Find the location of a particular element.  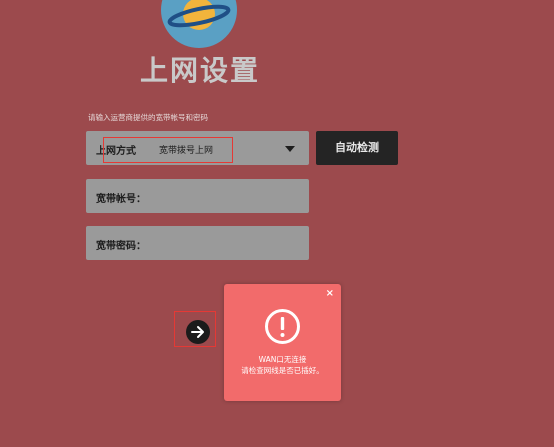

account-label: 宽带帐号： is located at coordinates (121, 199).